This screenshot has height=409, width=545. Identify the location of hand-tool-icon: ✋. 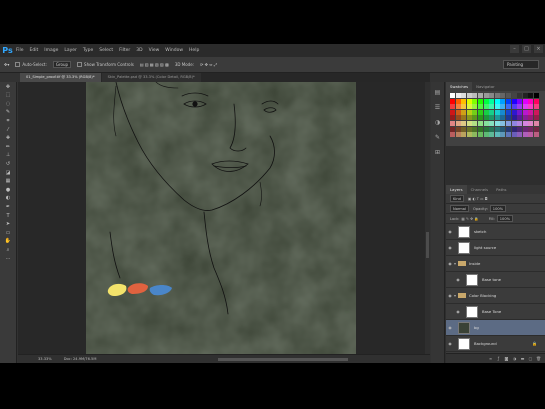
(8, 241).